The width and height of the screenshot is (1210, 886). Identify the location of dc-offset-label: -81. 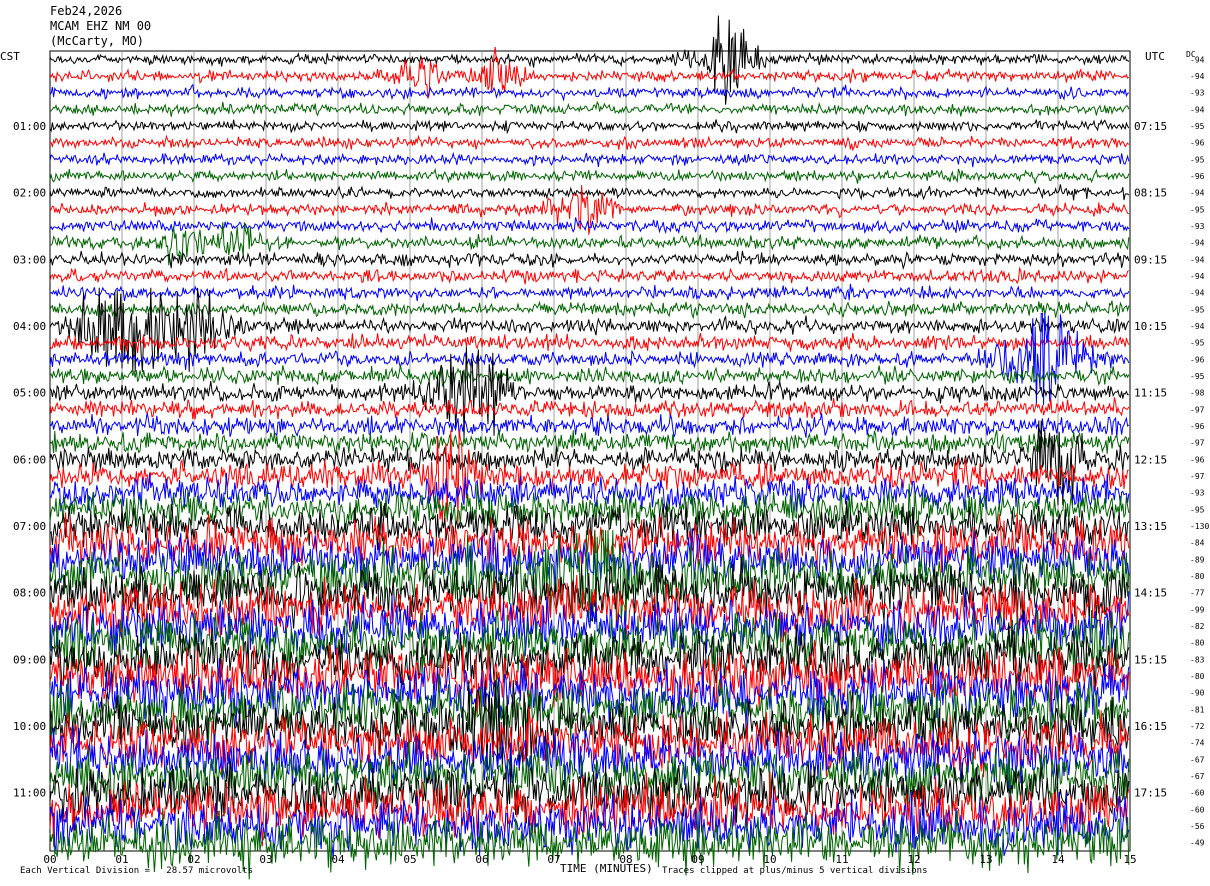
(1197, 709).